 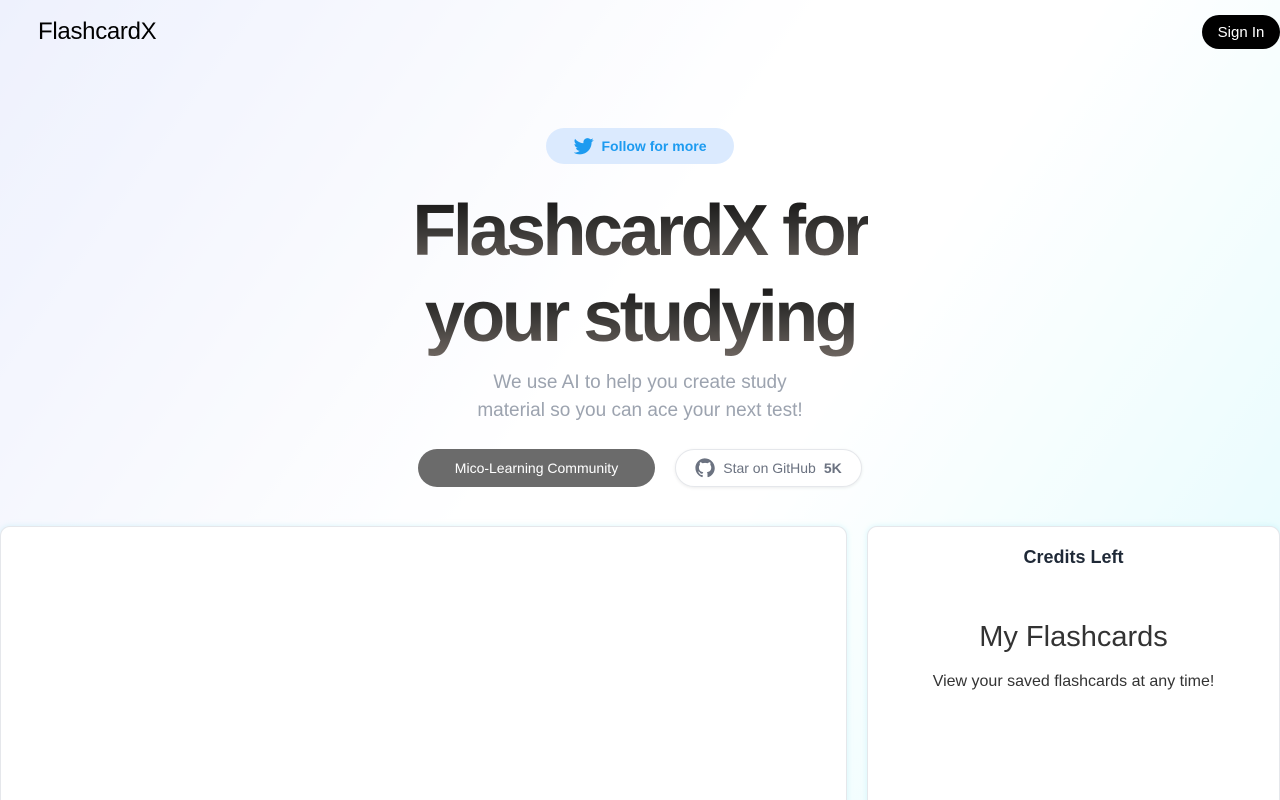 I want to click on community-label: Mico-Learning Community, so click(x=536, y=468).